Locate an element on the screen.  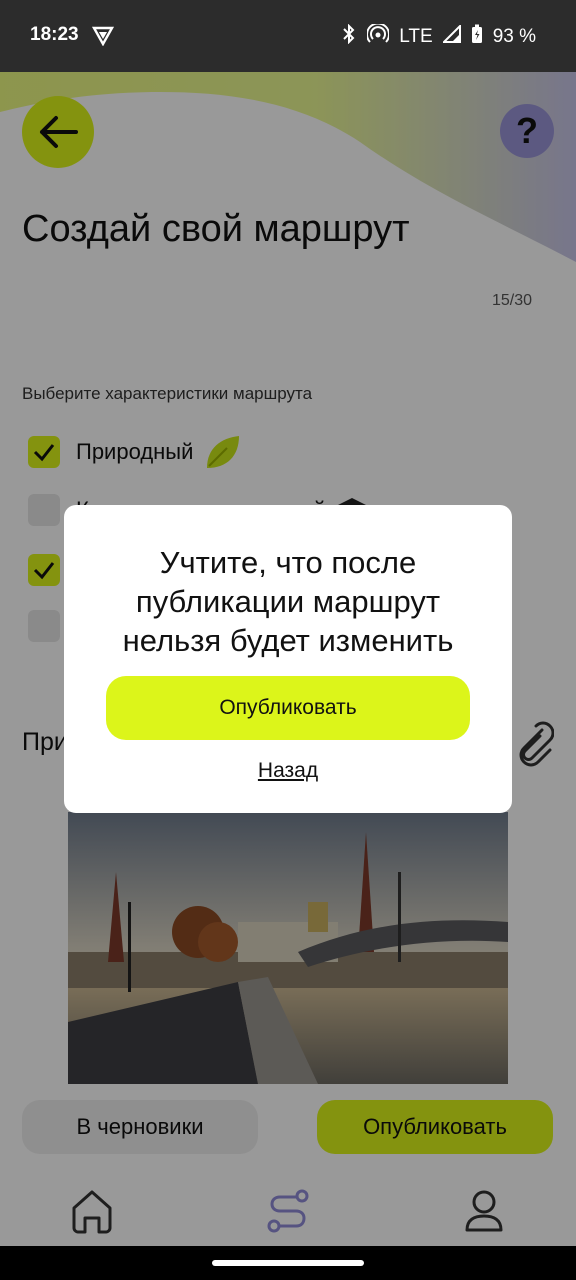
home-indicator is located at coordinates (288, 1263).